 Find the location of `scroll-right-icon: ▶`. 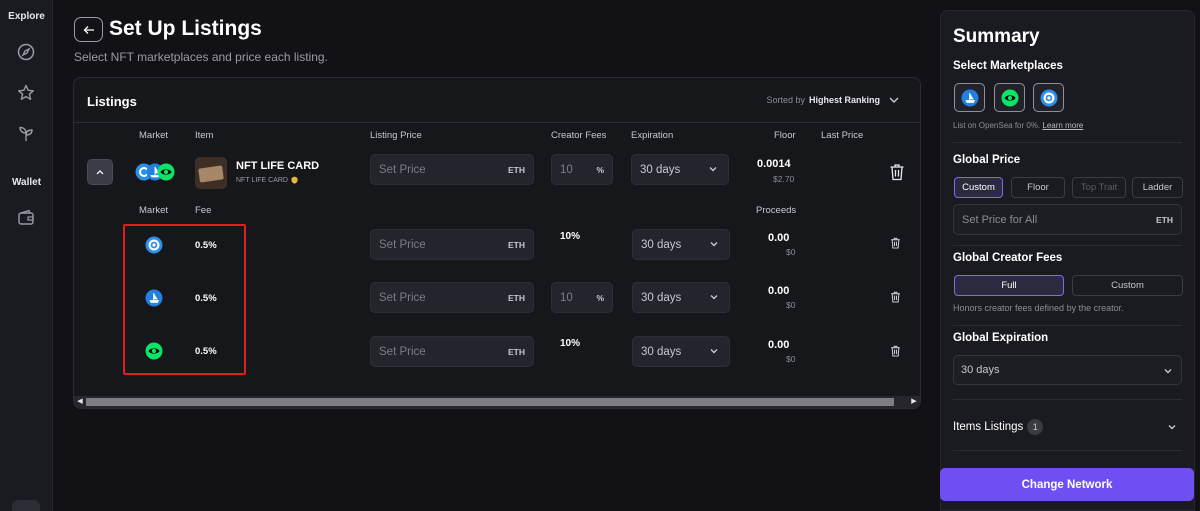

scroll-right-icon: ▶ is located at coordinates (914, 402).